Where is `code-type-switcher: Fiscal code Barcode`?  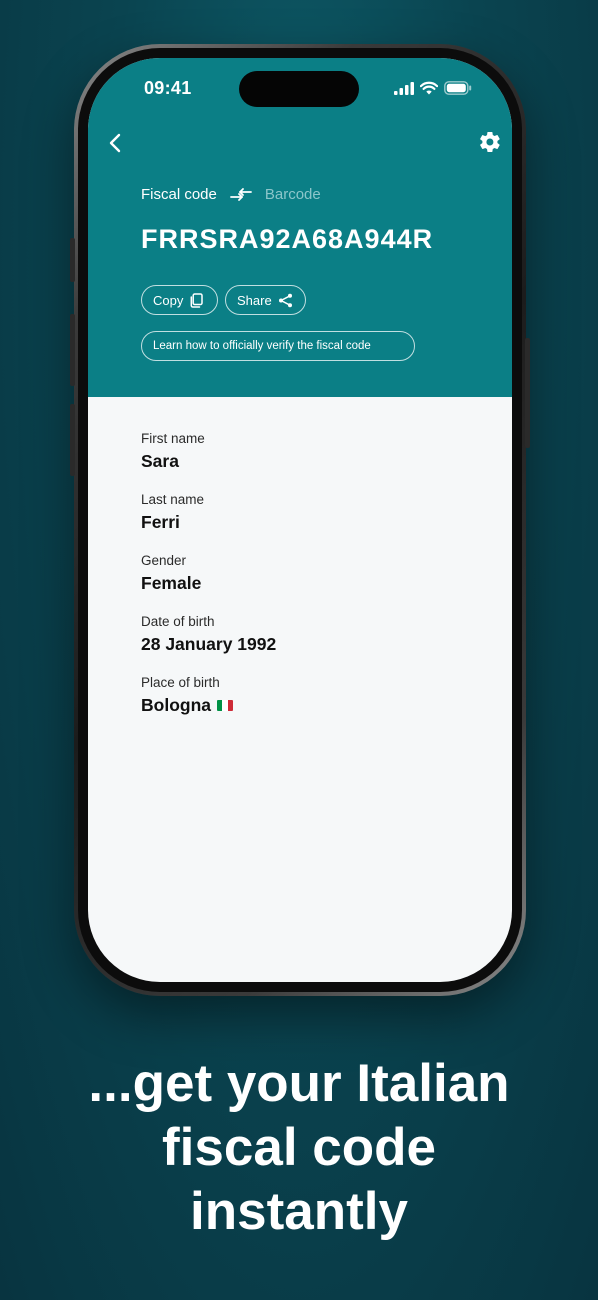 code-type-switcher: Fiscal code Barcode is located at coordinates (231, 194).